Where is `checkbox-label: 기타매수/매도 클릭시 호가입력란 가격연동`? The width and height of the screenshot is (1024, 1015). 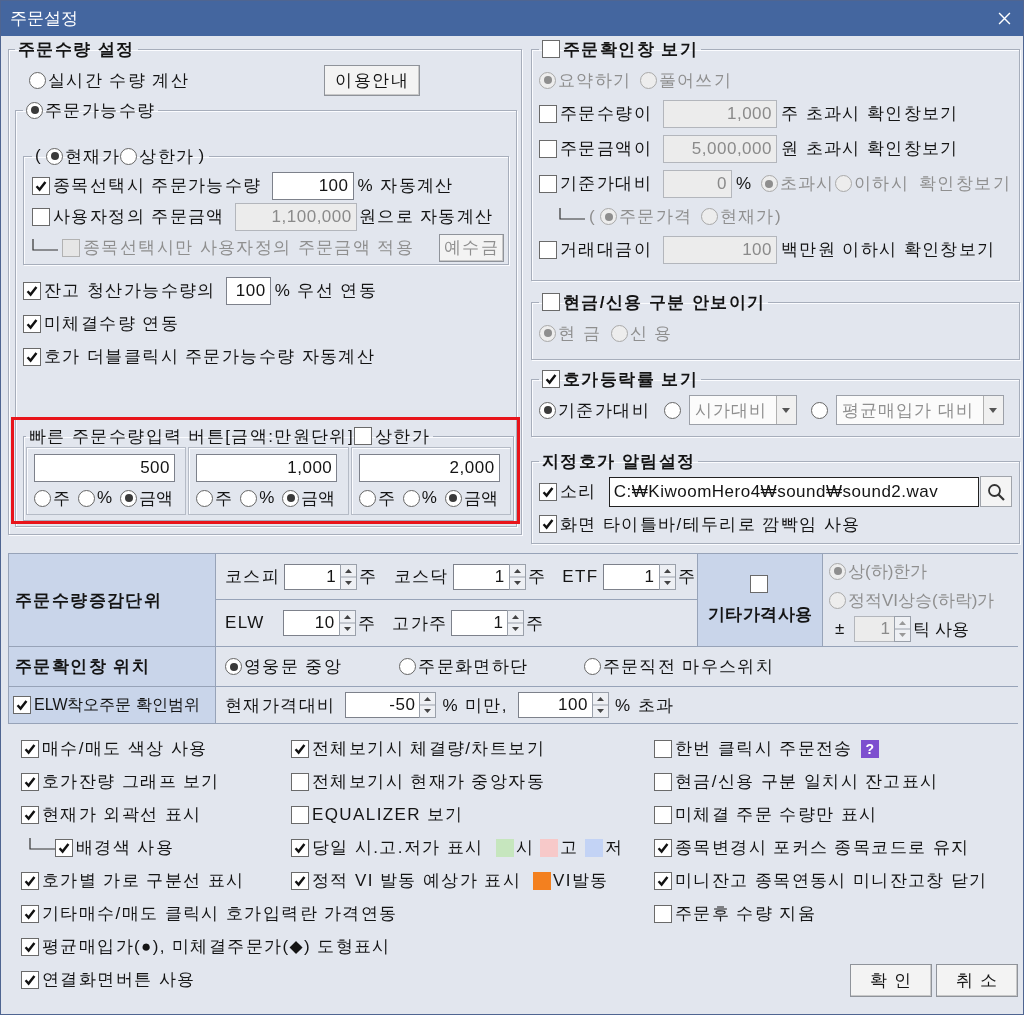 checkbox-label: 기타매수/매도 클릭시 호가입력란 가격연동 is located at coordinates (220, 913).